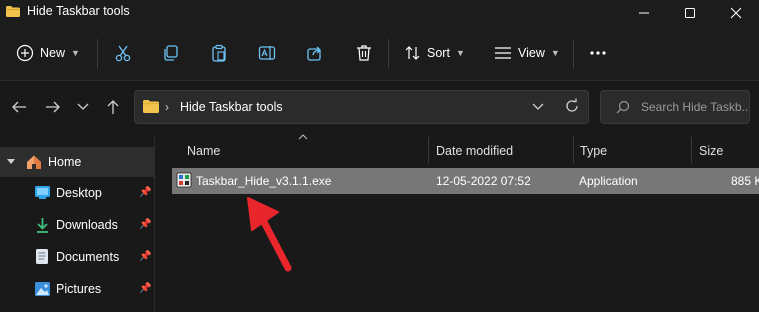  I want to click on pictures-icon, so click(42, 289).